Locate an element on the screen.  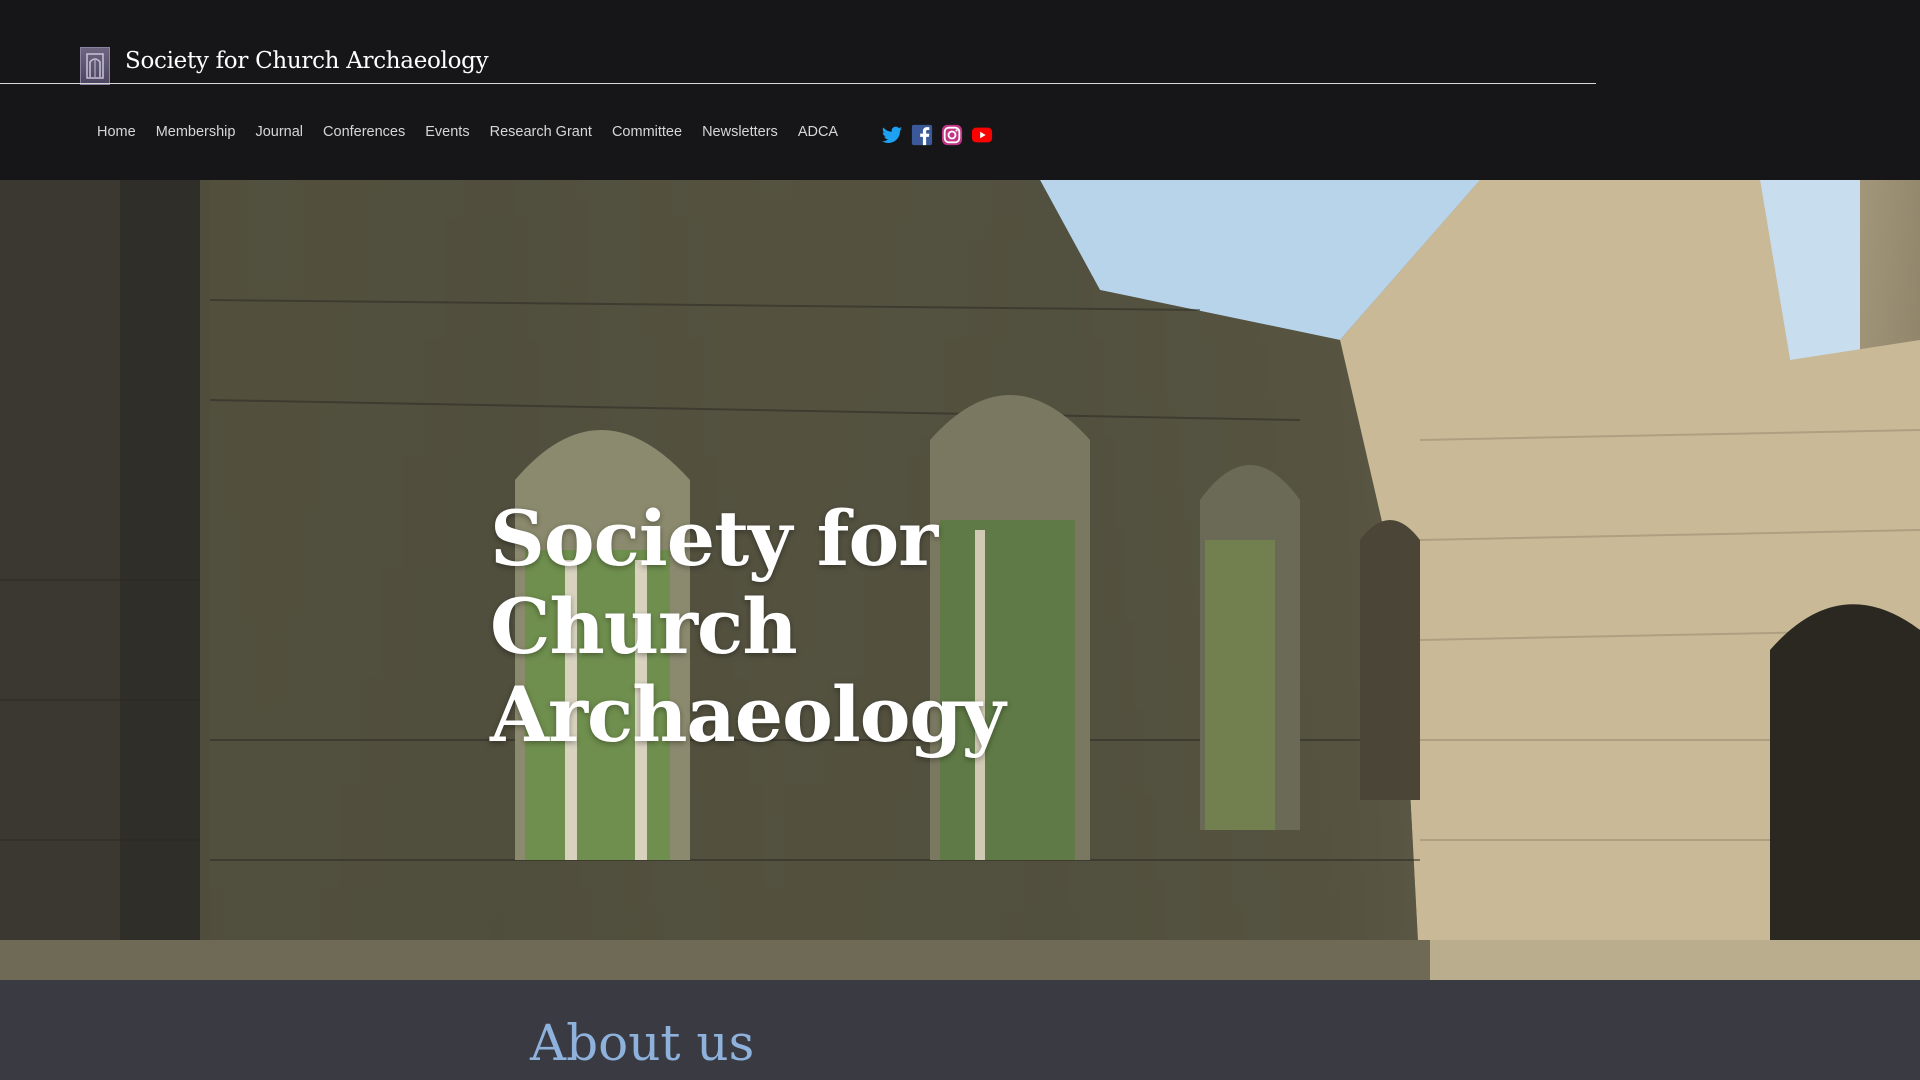
nav-item-research-grant: Research Grant is located at coordinates (541, 132).